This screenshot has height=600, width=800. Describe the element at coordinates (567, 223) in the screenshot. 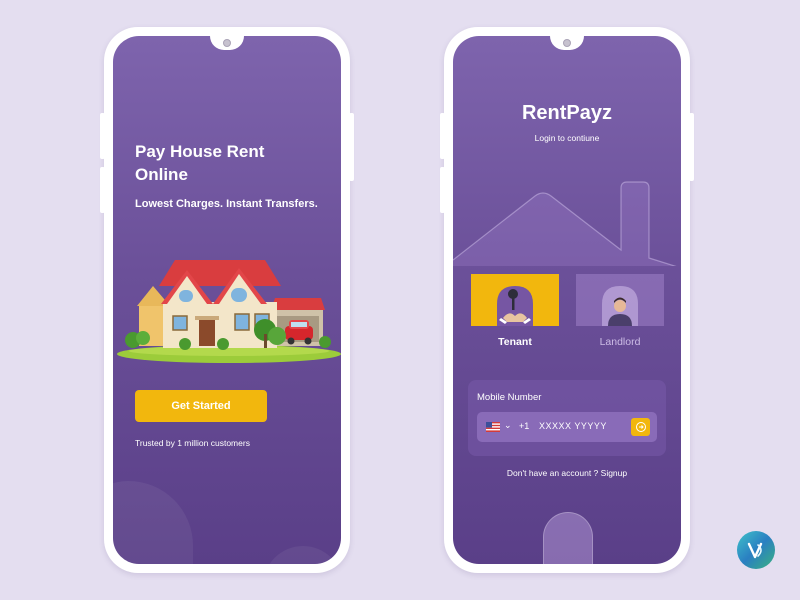

I see `roof-outline-graphic` at that location.